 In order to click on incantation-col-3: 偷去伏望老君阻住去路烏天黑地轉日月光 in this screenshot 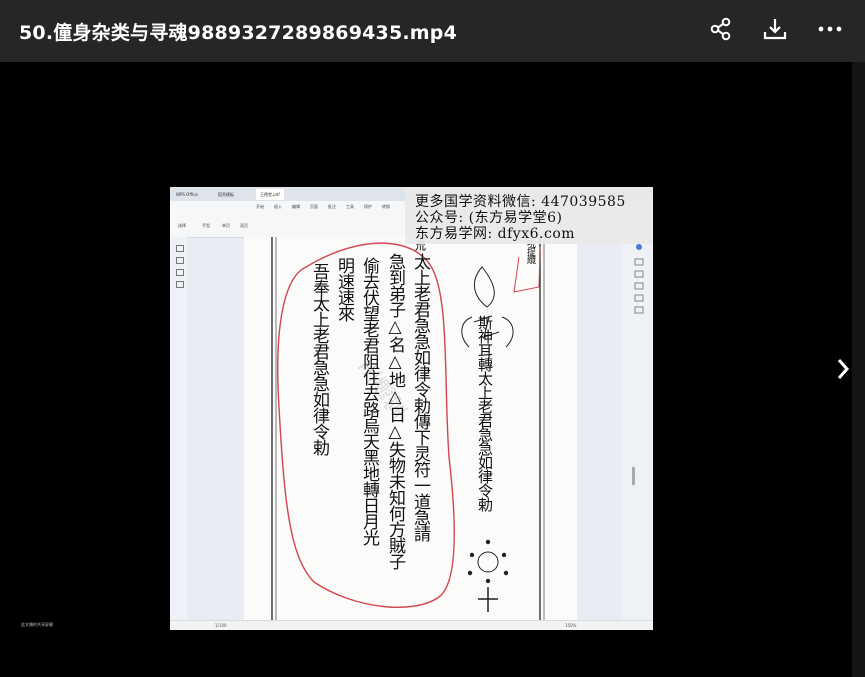, I will do `click(369, 401)`.